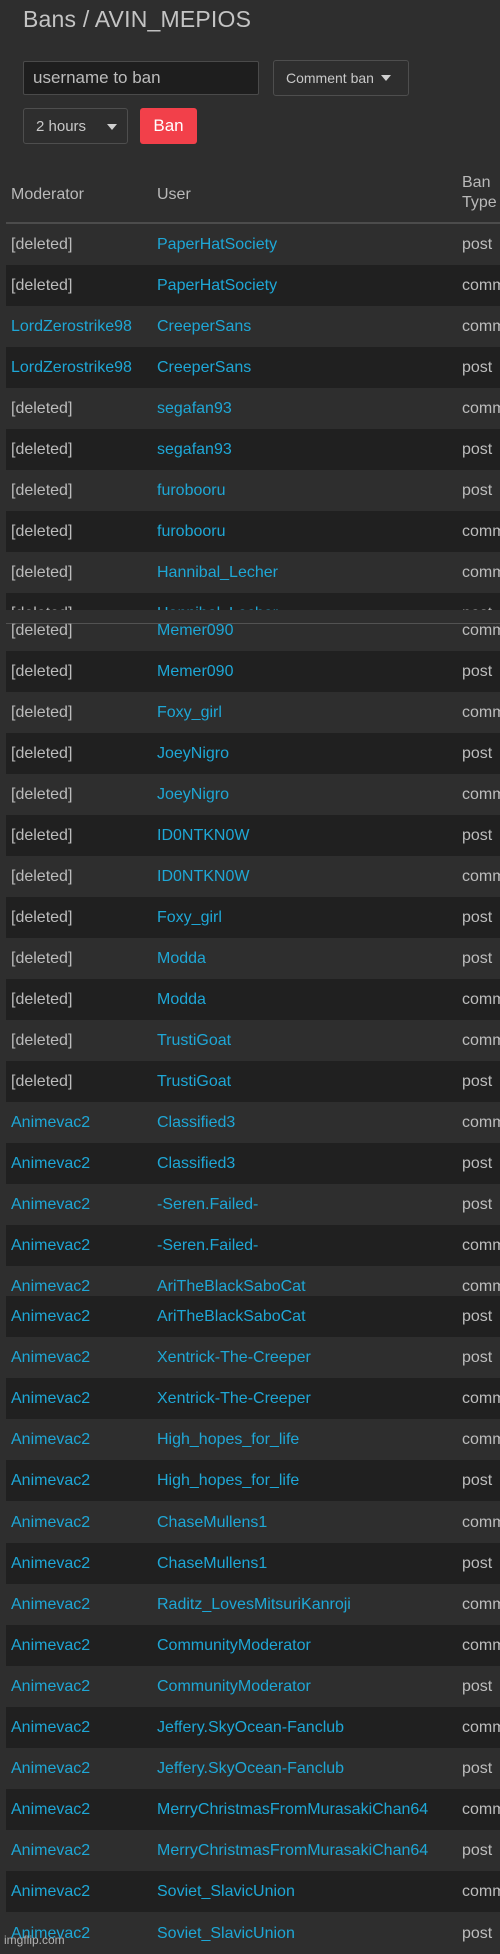 Image resolution: width=500 pixels, height=1954 pixels. Describe the element at coordinates (254, 1604) in the screenshot. I see `user-link: Raditz_LovesMitsuriKanroji` at that location.